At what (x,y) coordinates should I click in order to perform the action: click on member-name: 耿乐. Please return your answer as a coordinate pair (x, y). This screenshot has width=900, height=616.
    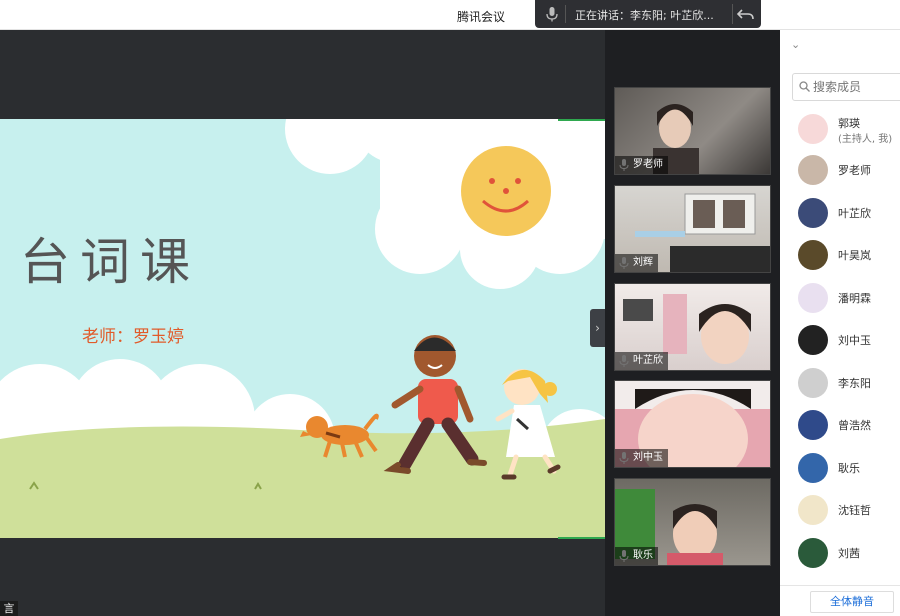
    Looking at the image, I should click on (849, 468).